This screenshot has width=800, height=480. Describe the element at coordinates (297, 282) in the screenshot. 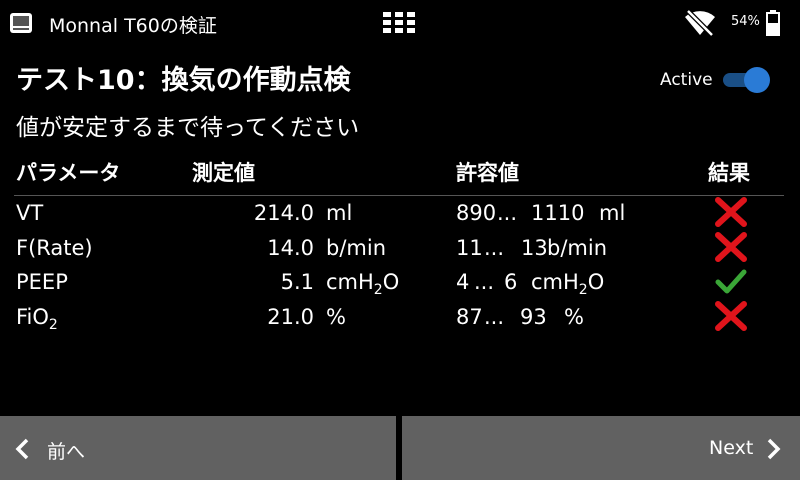

I see `measured-value: 5.1` at that location.